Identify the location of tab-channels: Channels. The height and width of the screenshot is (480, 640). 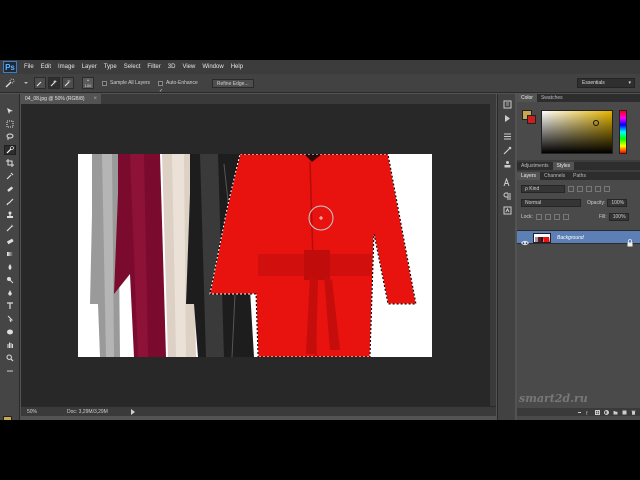
(554, 176).